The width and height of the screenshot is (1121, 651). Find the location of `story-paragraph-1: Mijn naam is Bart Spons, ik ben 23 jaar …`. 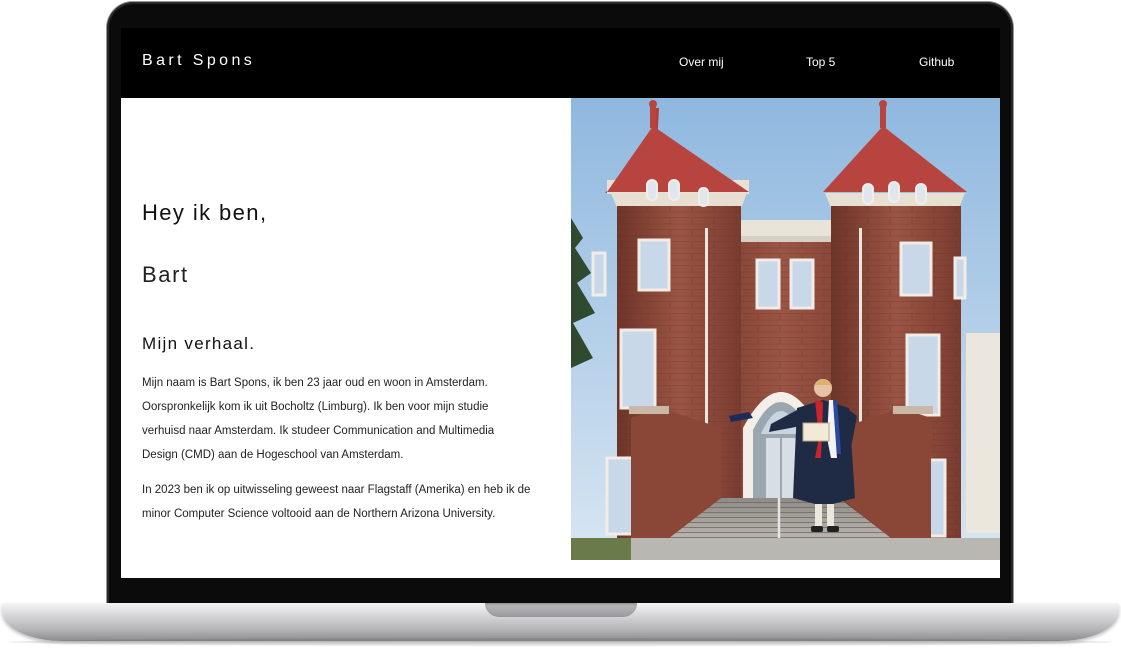

story-paragraph-1: Mijn naam is Bart Spons, ik ben 23 jaar … is located at coordinates (318, 419).